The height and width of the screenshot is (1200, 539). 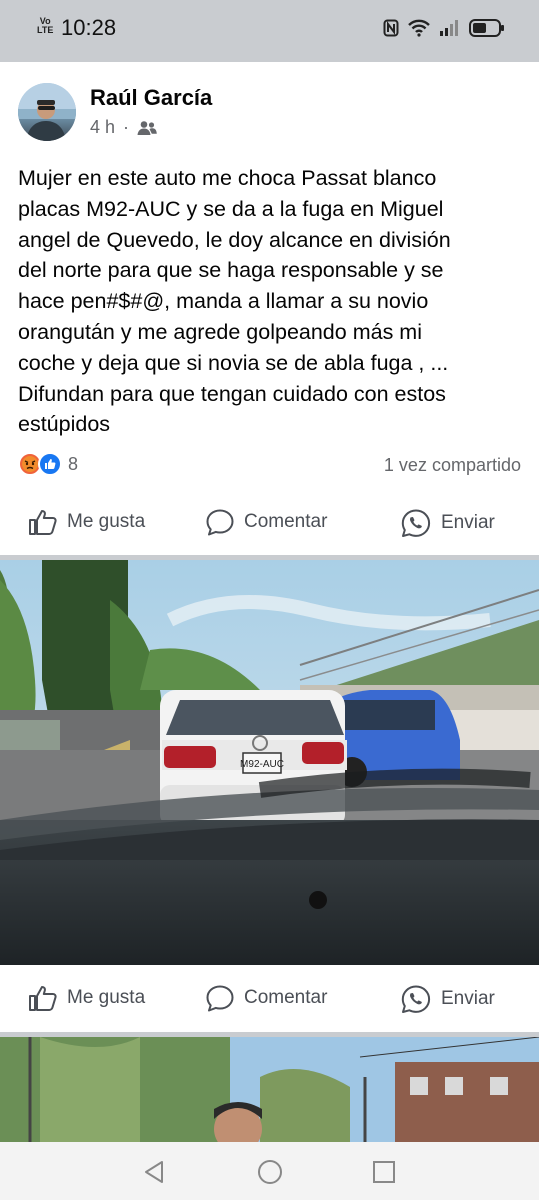 What do you see at coordinates (89, 27) in the screenshot?
I see `clock: 10:28` at bounding box center [89, 27].